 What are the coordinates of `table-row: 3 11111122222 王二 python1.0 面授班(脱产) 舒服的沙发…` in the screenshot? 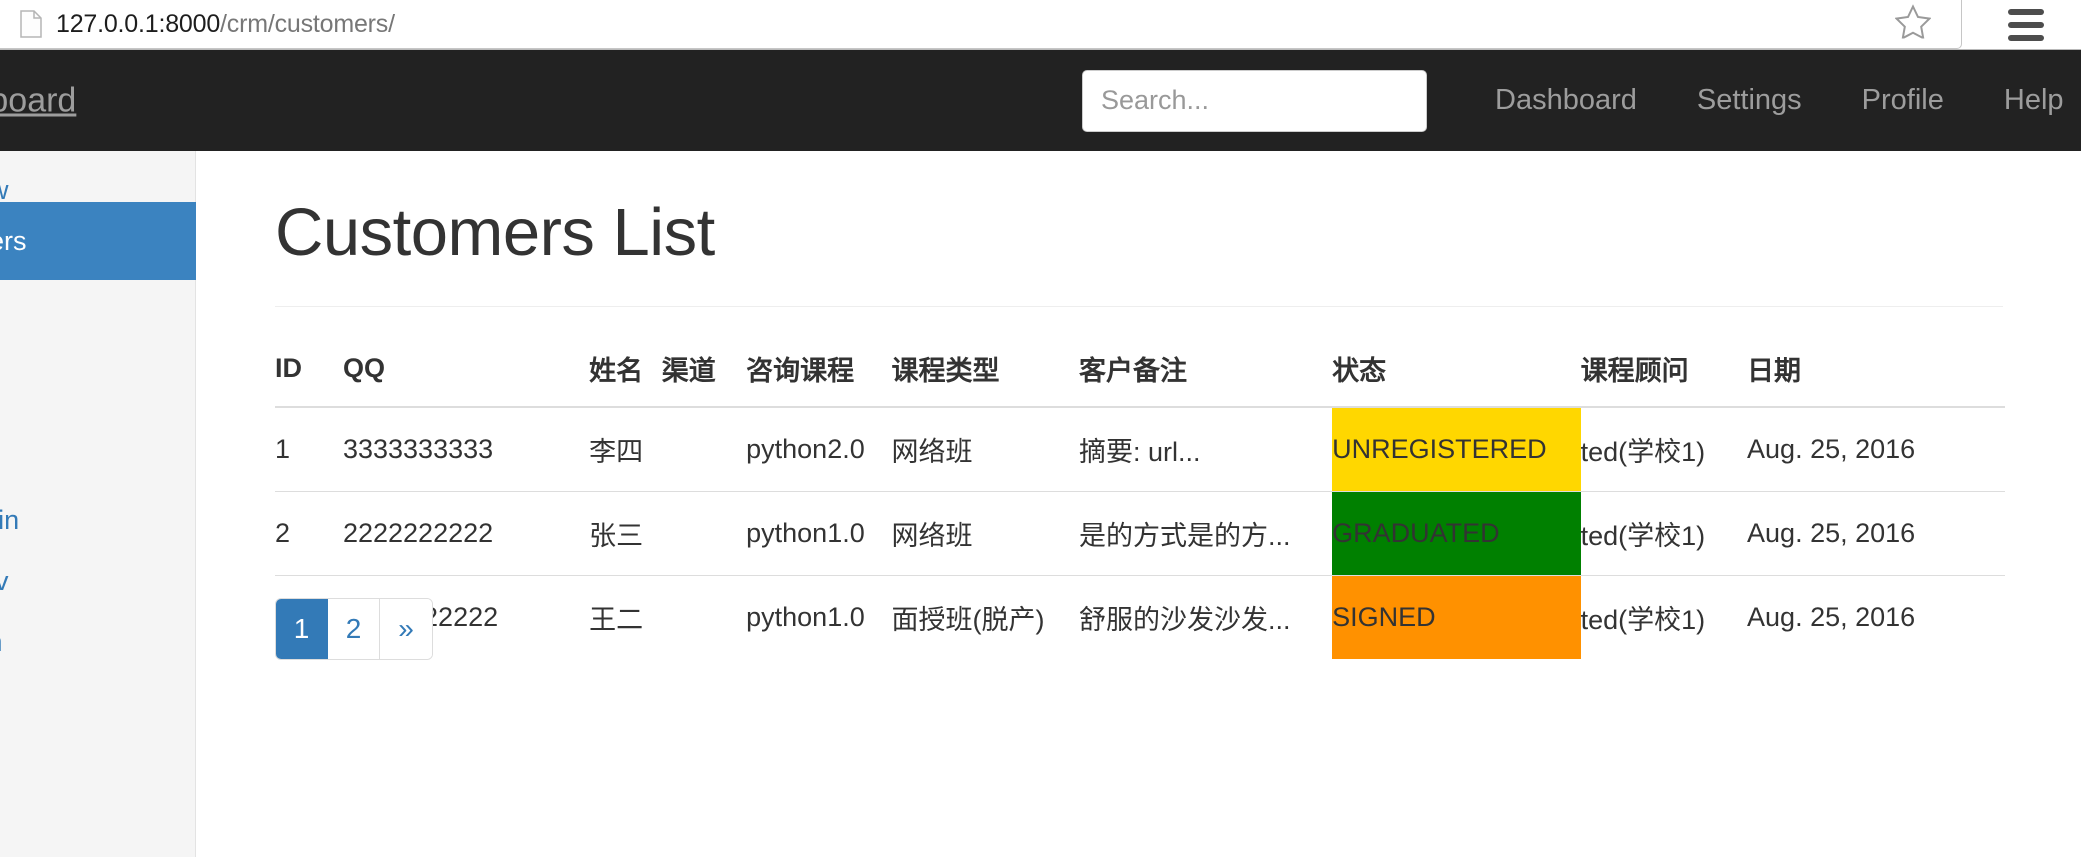 It's located at (1140, 617).